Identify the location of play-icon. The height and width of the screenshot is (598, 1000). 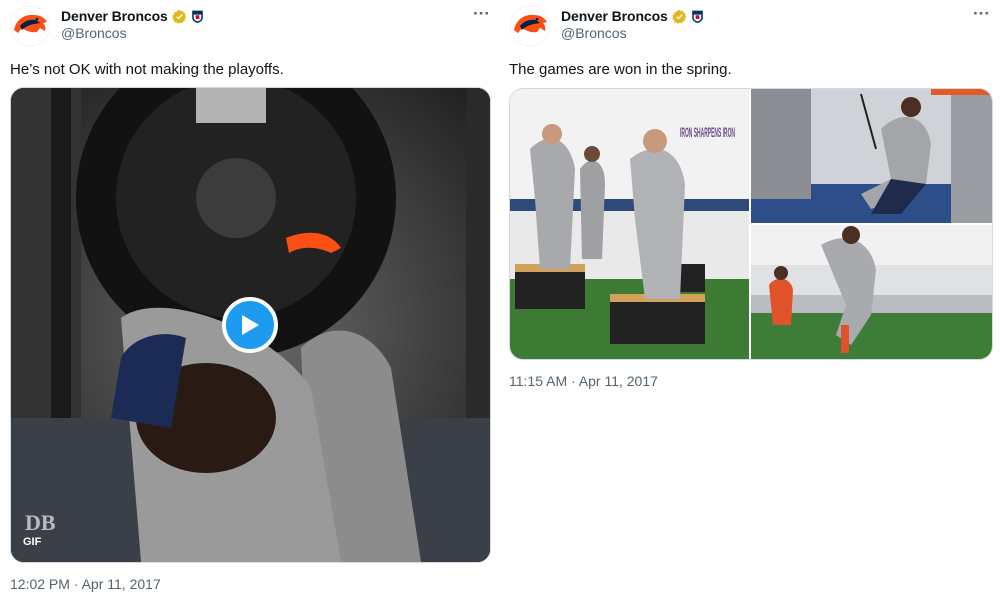
(250, 325).